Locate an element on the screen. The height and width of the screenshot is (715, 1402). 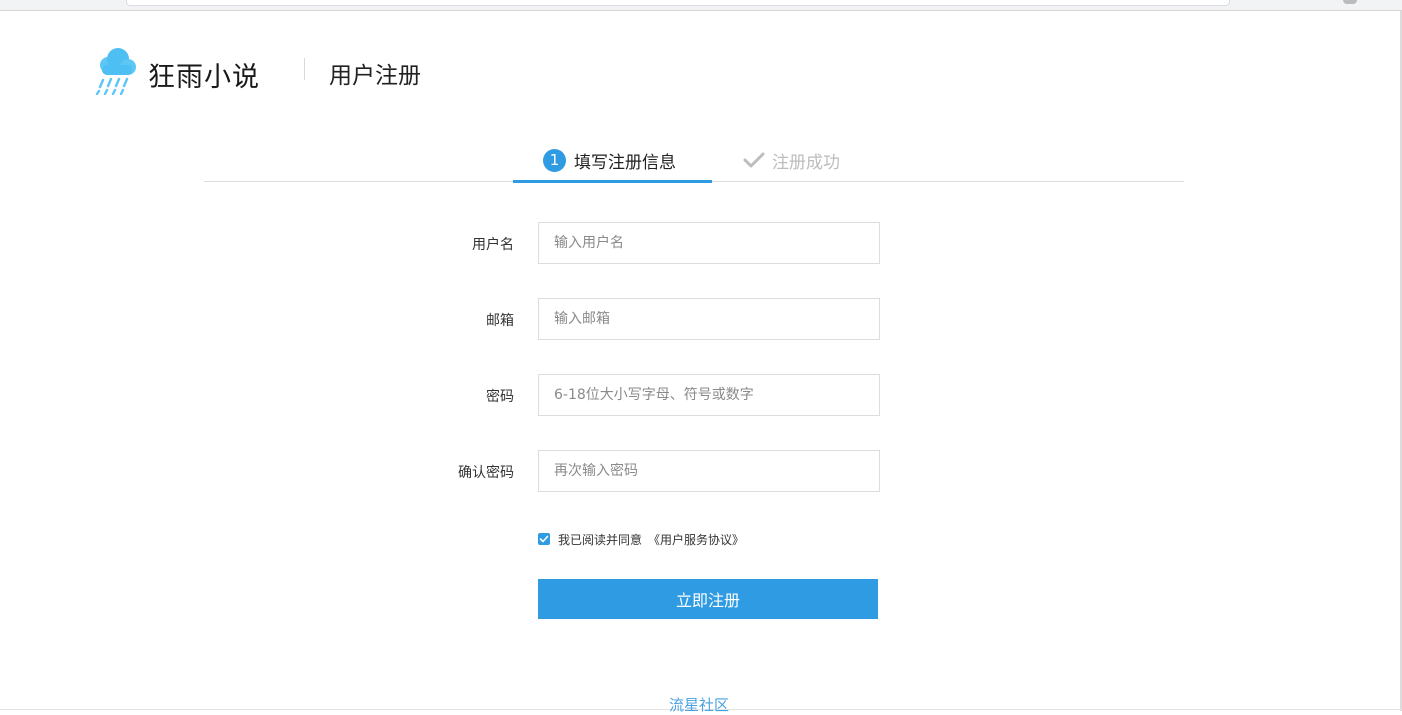
step-number-badge: 1 is located at coordinates (554, 160).